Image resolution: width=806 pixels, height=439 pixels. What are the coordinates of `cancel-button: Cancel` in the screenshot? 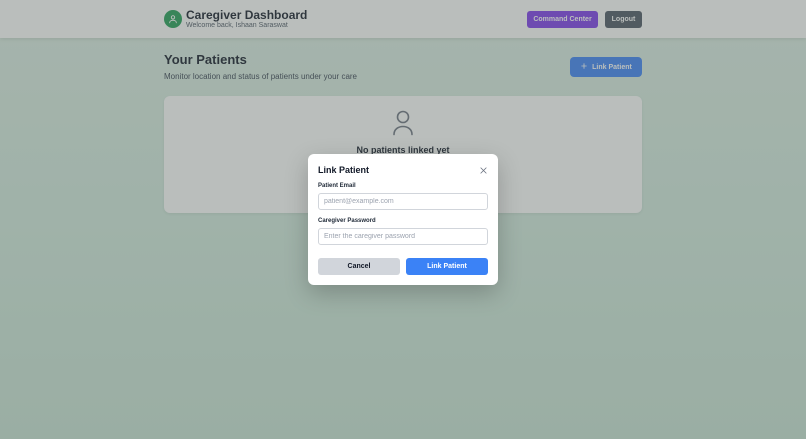 It's located at (359, 266).